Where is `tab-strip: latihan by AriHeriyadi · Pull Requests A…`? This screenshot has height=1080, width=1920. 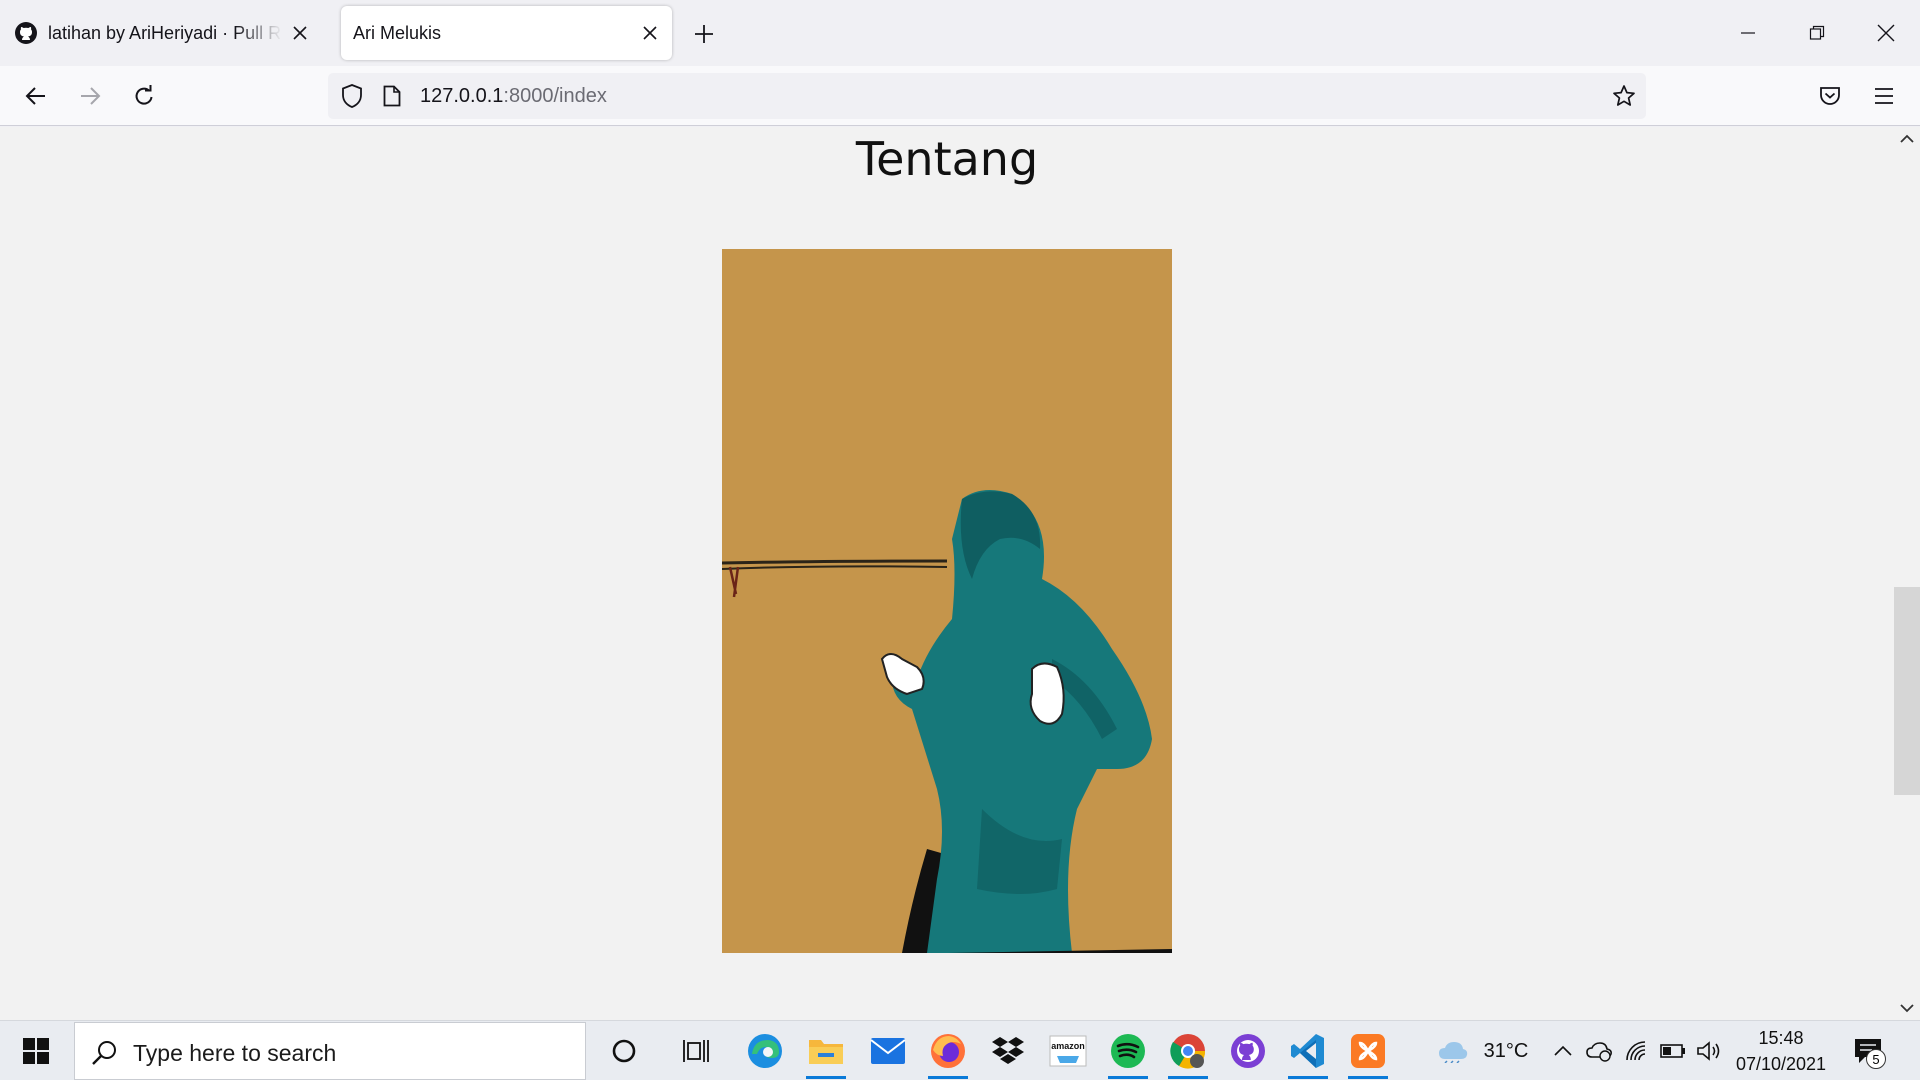
tab-strip: latihan by AriHeriyadi · Pull Requests A… is located at coordinates (960, 33).